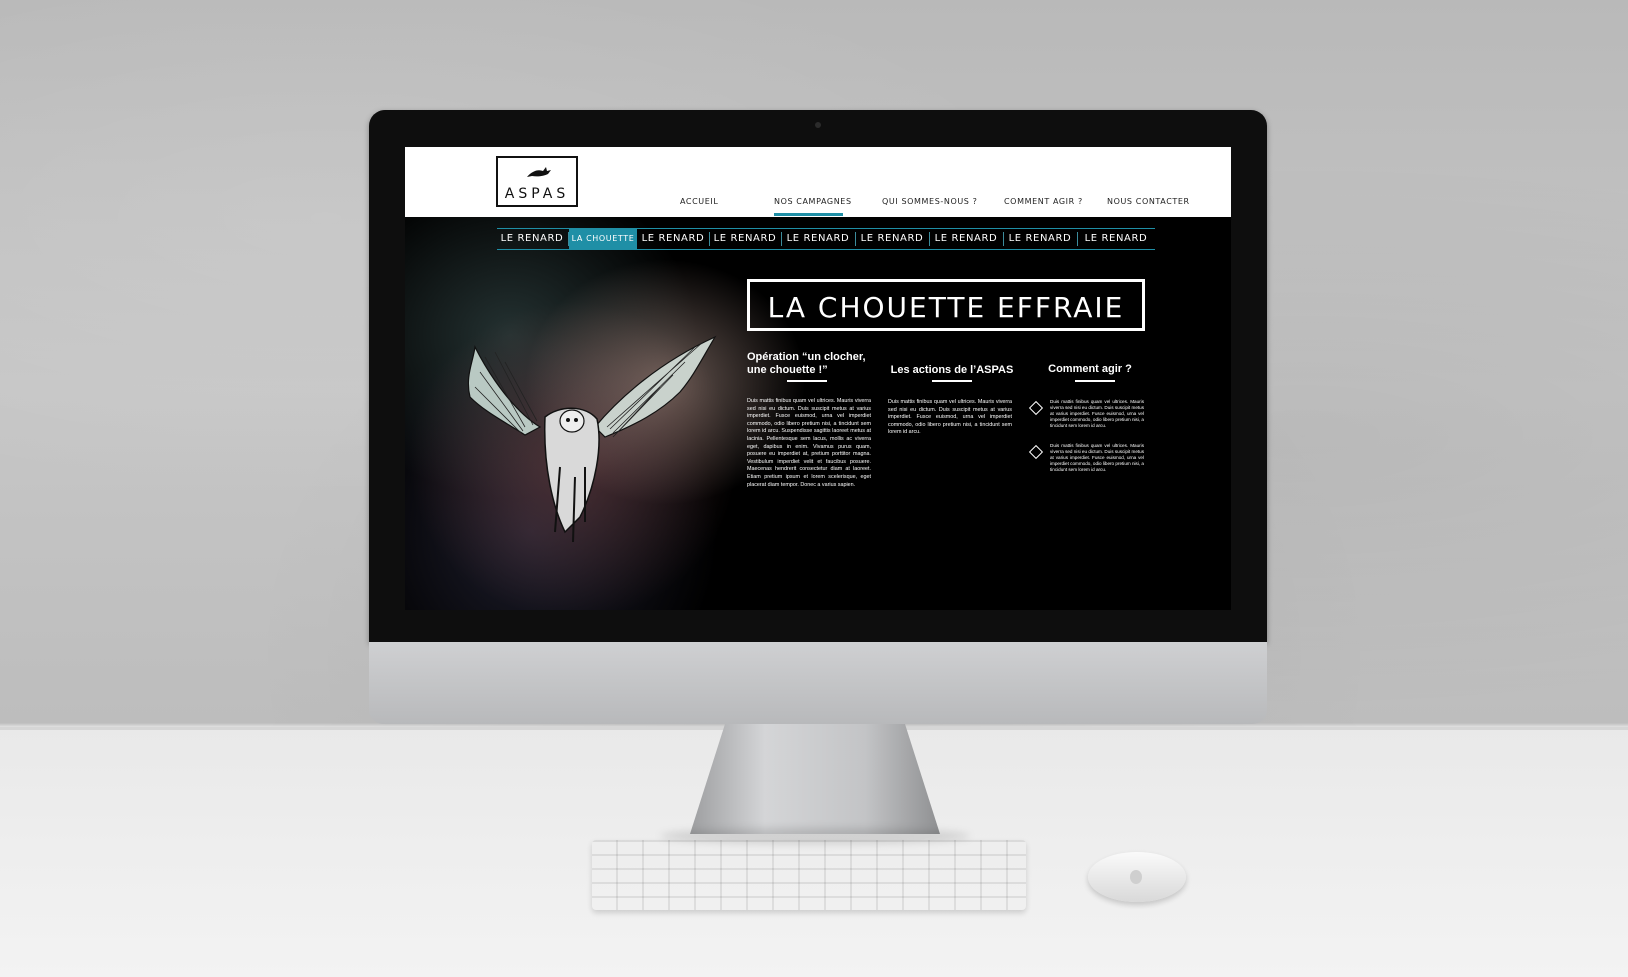 The image size is (1628, 977). I want to click on barn-owl-illustration, so click(592, 439).